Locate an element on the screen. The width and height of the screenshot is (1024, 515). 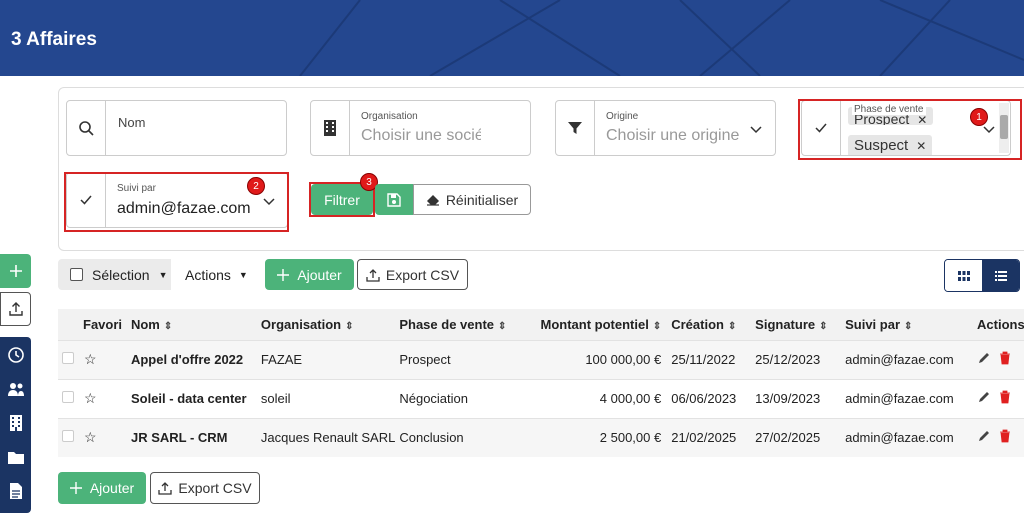
col-phase-label: Phase de vente is located at coordinates (446, 324).